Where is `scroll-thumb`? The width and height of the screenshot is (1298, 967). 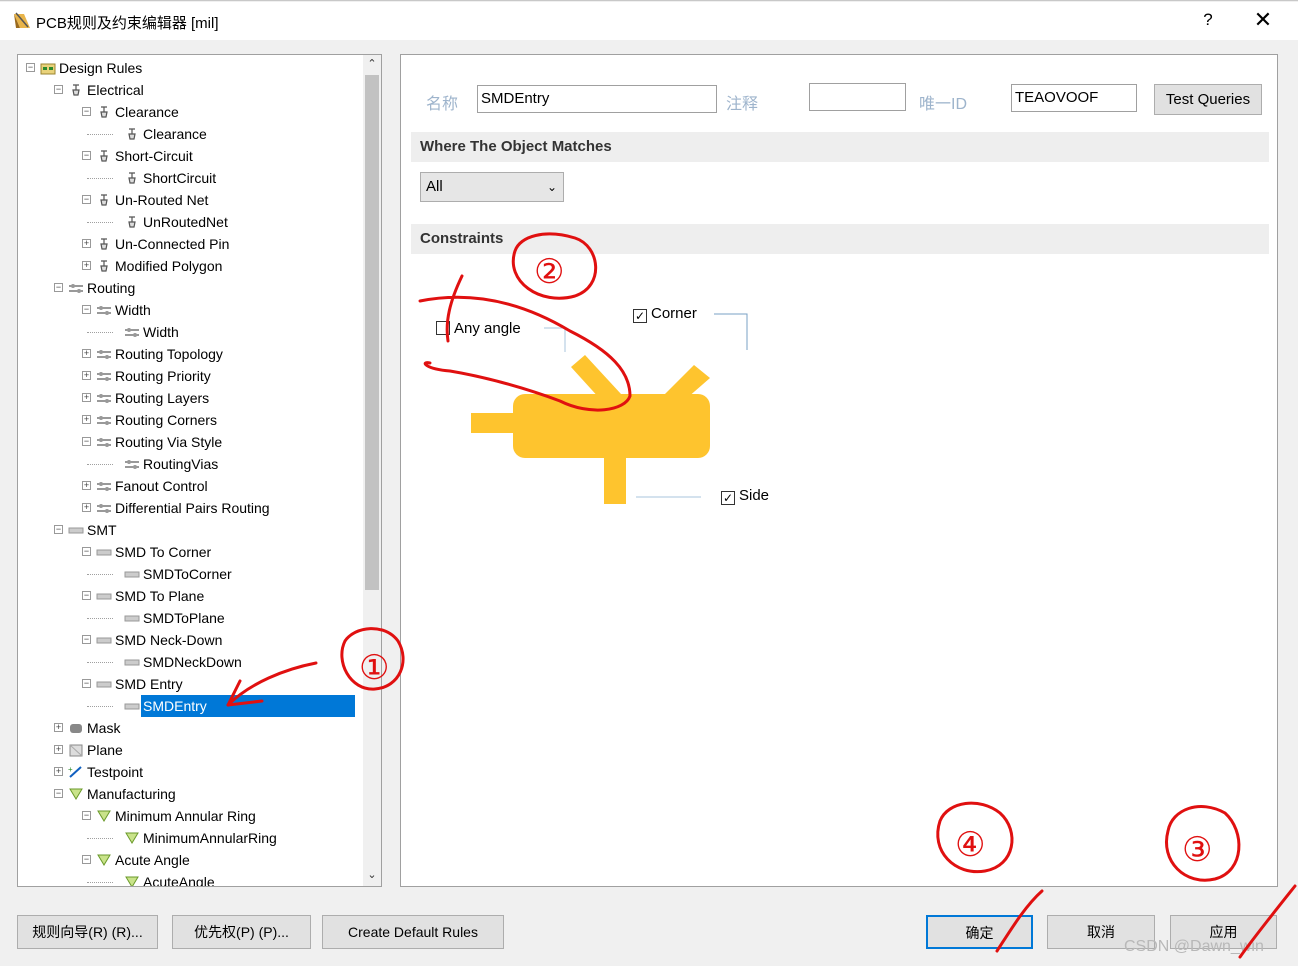 scroll-thumb is located at coordinates (372, 332).